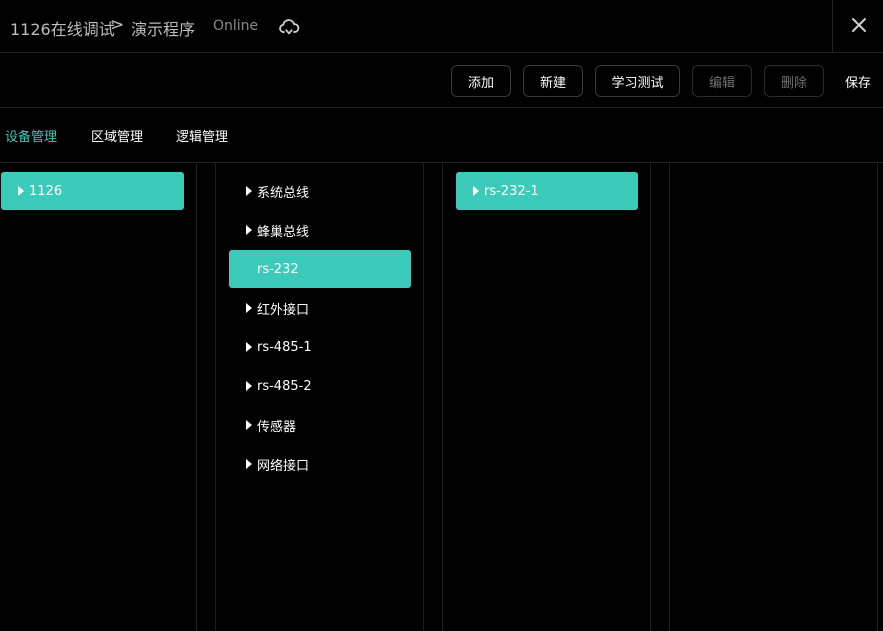 The height and width of the screenshot is (631, 883). Describe the element at coordinates (92, 191) in the screenshot. I see `device-item: 1126` at that location.